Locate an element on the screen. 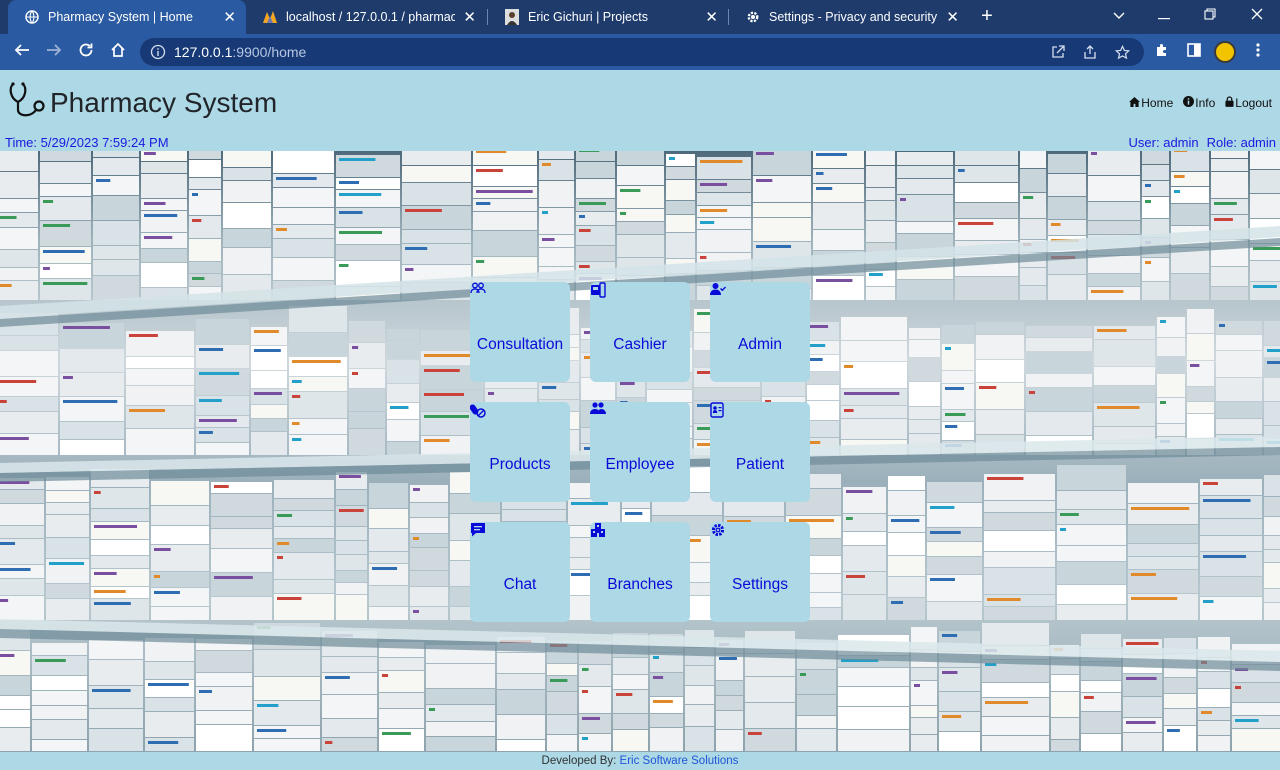  share-icon is located at coordinates (1090, 52).